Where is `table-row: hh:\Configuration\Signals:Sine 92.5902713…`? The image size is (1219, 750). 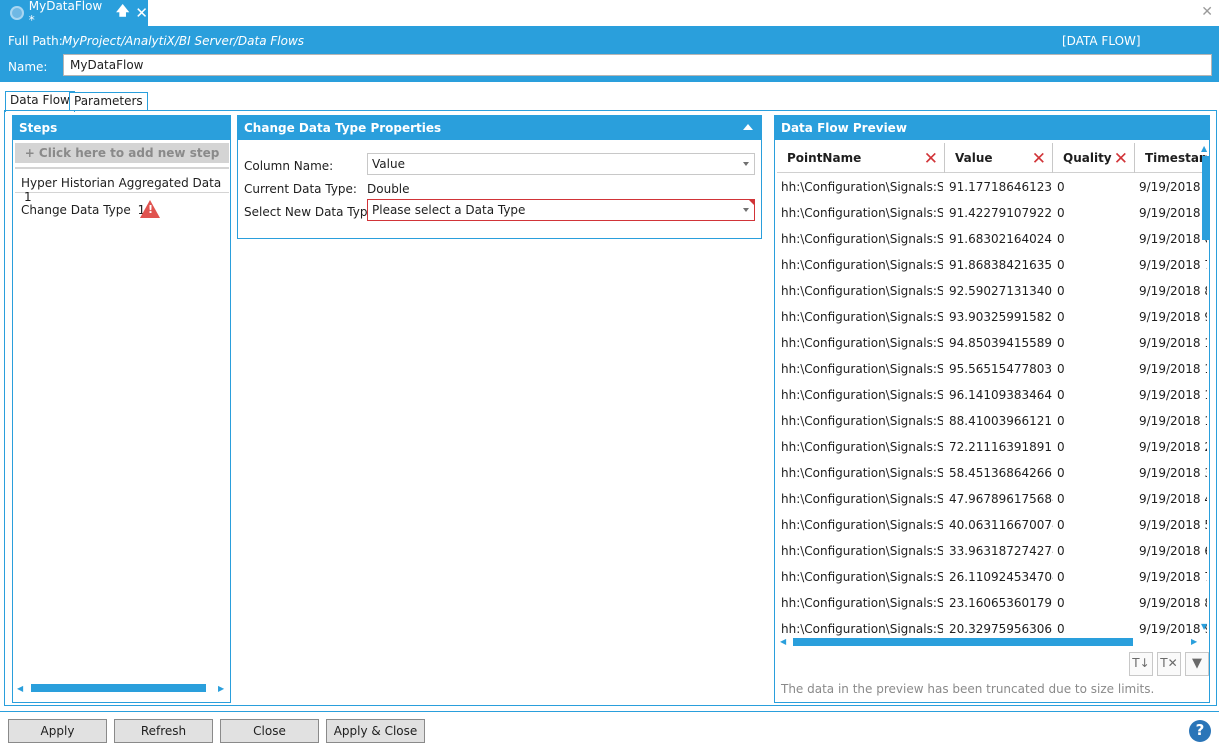 table-row: hh:\Configuration\Signals:Sine 92.5902713… is located at coordinates (992, 290).